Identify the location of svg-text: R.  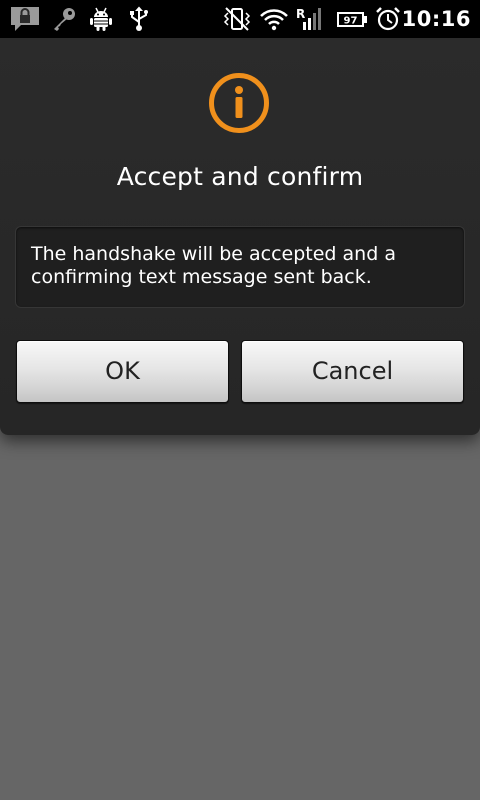
(300, 14).